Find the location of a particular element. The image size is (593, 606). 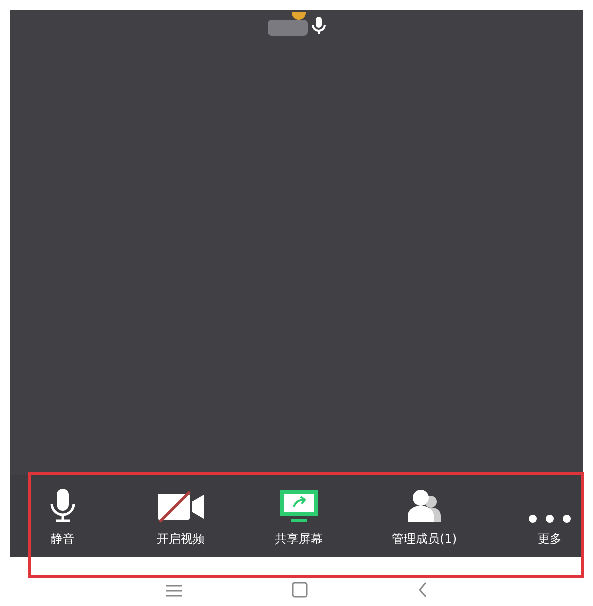

toolbar-button: 开启视频 is located at coordinates (181, 516).